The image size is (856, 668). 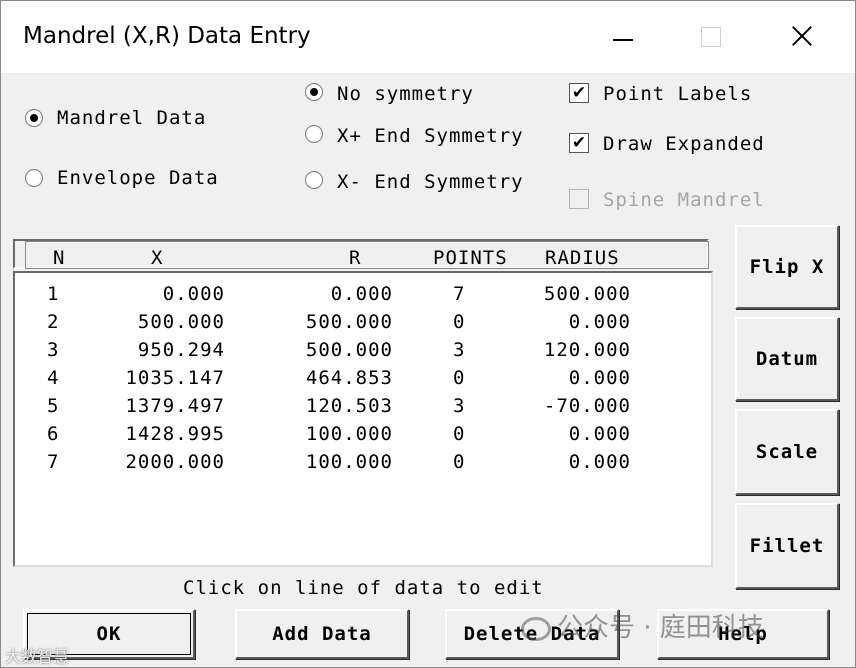 I want to click on cell-x: 2000.000, so click(x=175, y=462).